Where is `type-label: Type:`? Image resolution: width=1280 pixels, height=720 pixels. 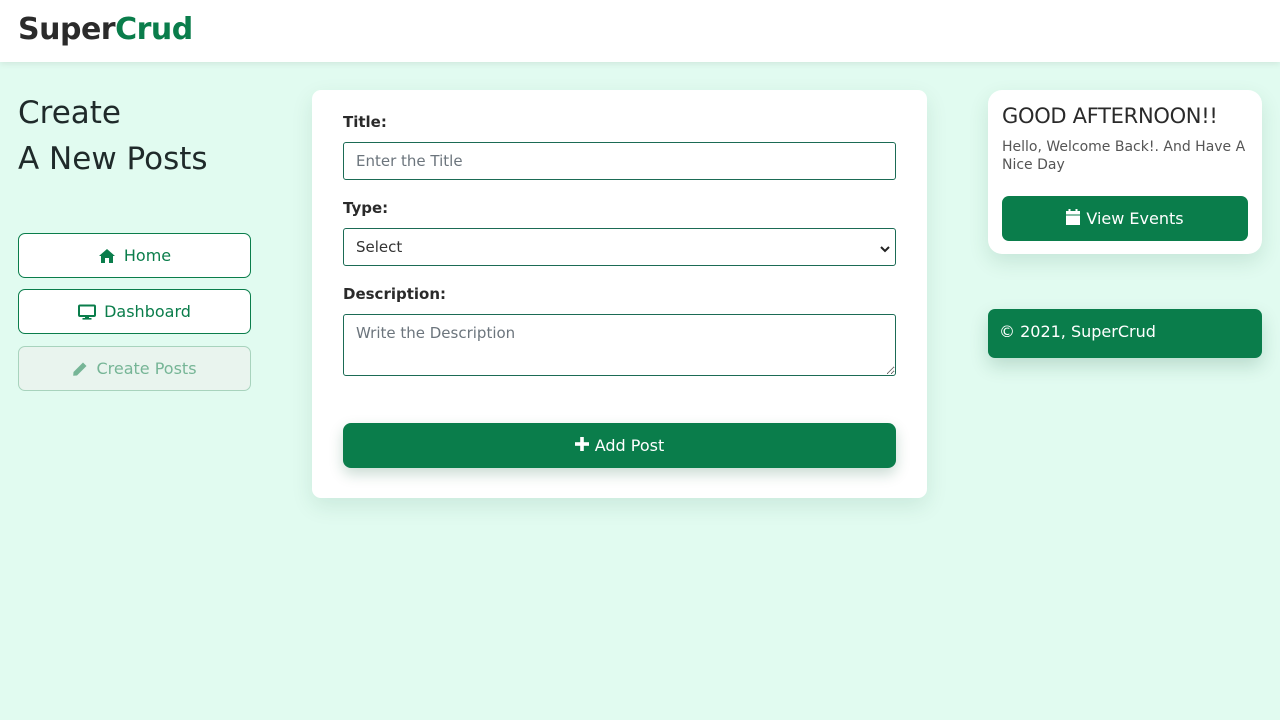 type-label: Type: is located at coordinates (366, 208).